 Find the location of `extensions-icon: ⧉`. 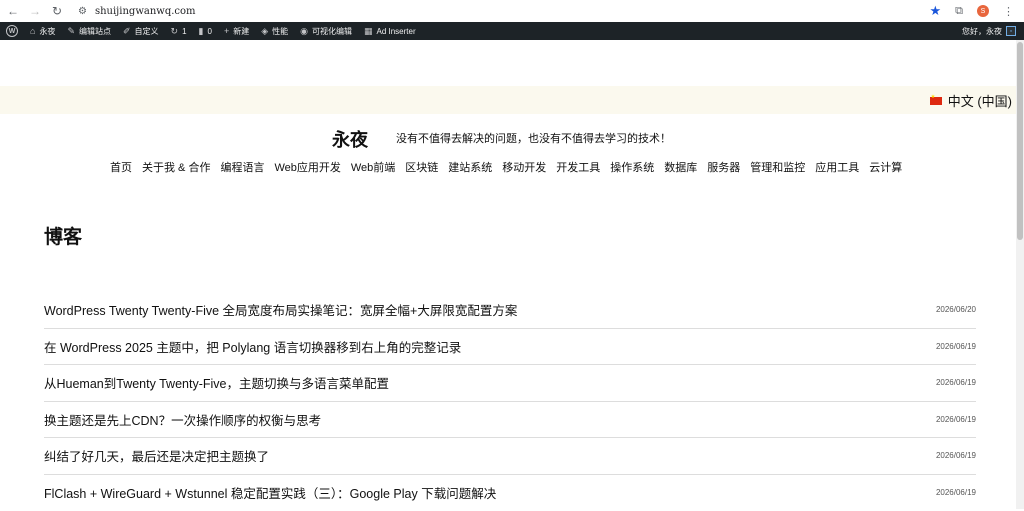

extensions-icon: ⧉ is located at coordinates (959, 11).